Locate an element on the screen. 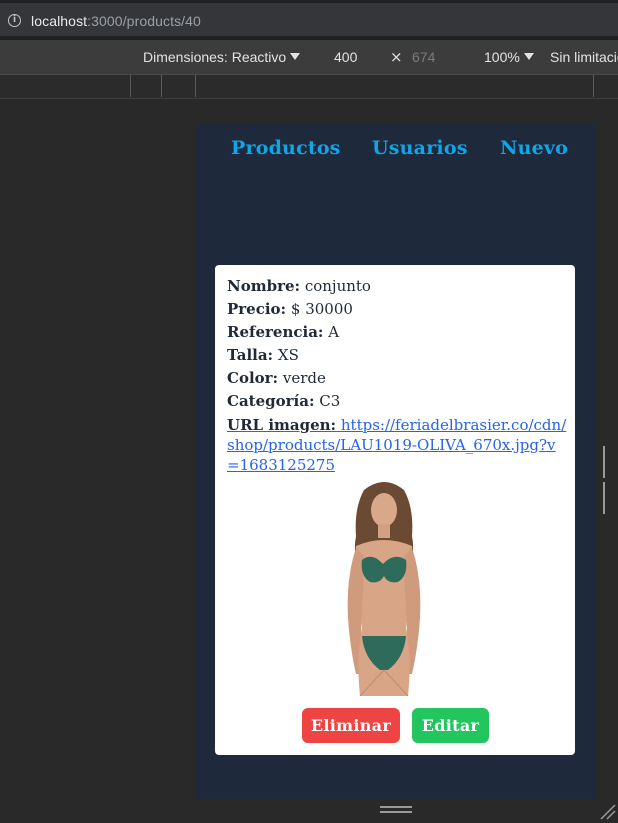 The image size is (618, 823). dimensions-dropdown: Dimensiones: Reactivo is located at coordinates (222, 57).